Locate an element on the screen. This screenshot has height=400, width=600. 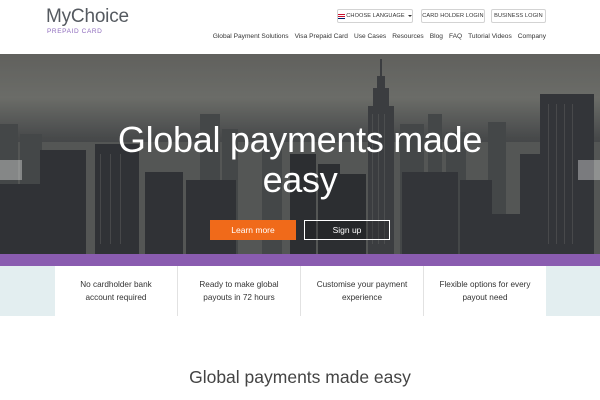
feature-item: Flexible options for every payout need is located at coordinates (485, 291).